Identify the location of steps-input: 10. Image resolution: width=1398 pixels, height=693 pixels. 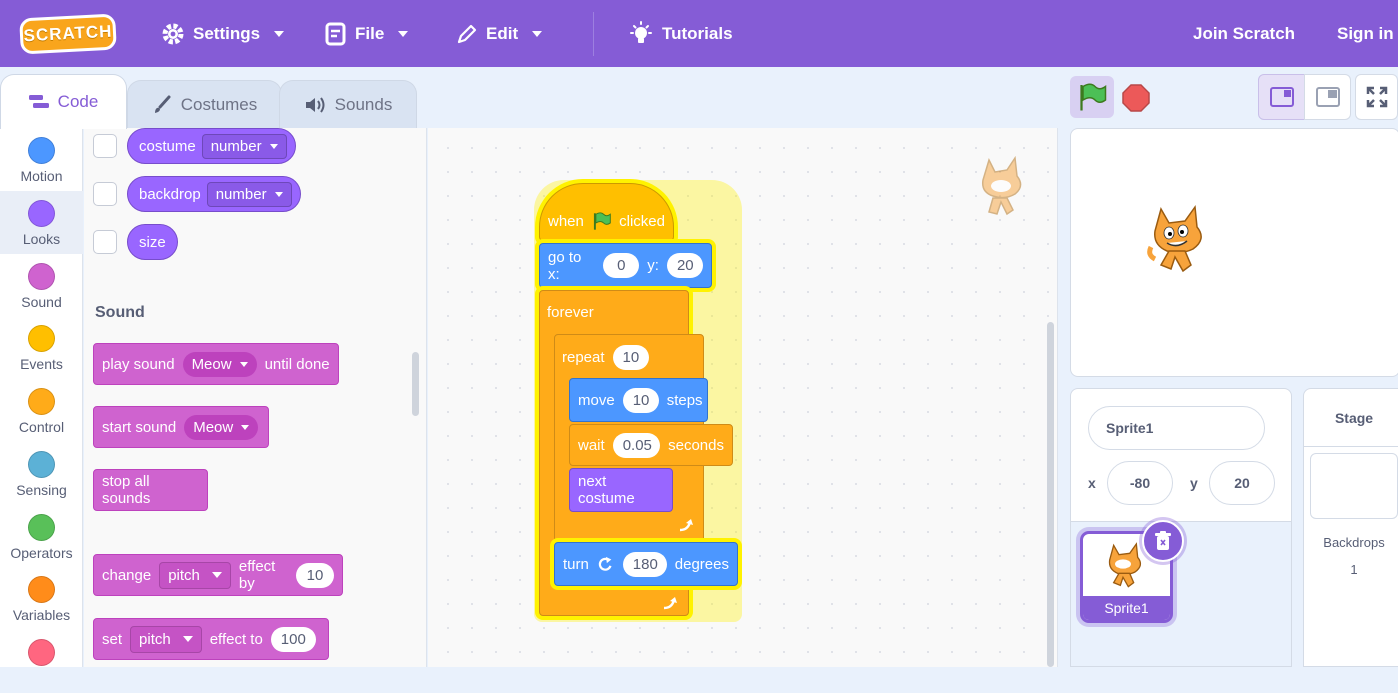
(640, 400).